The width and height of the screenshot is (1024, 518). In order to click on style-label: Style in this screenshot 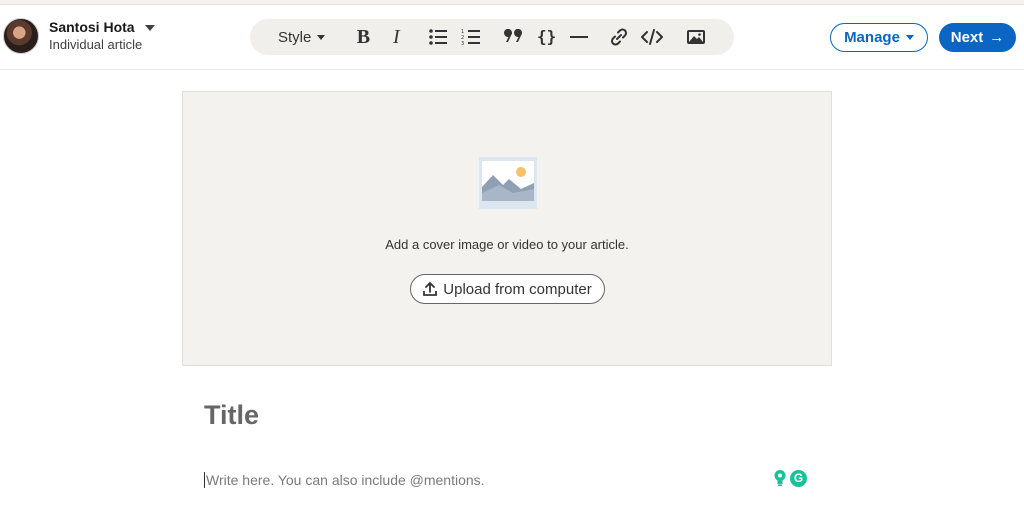, I will do `click(295, 37)`.